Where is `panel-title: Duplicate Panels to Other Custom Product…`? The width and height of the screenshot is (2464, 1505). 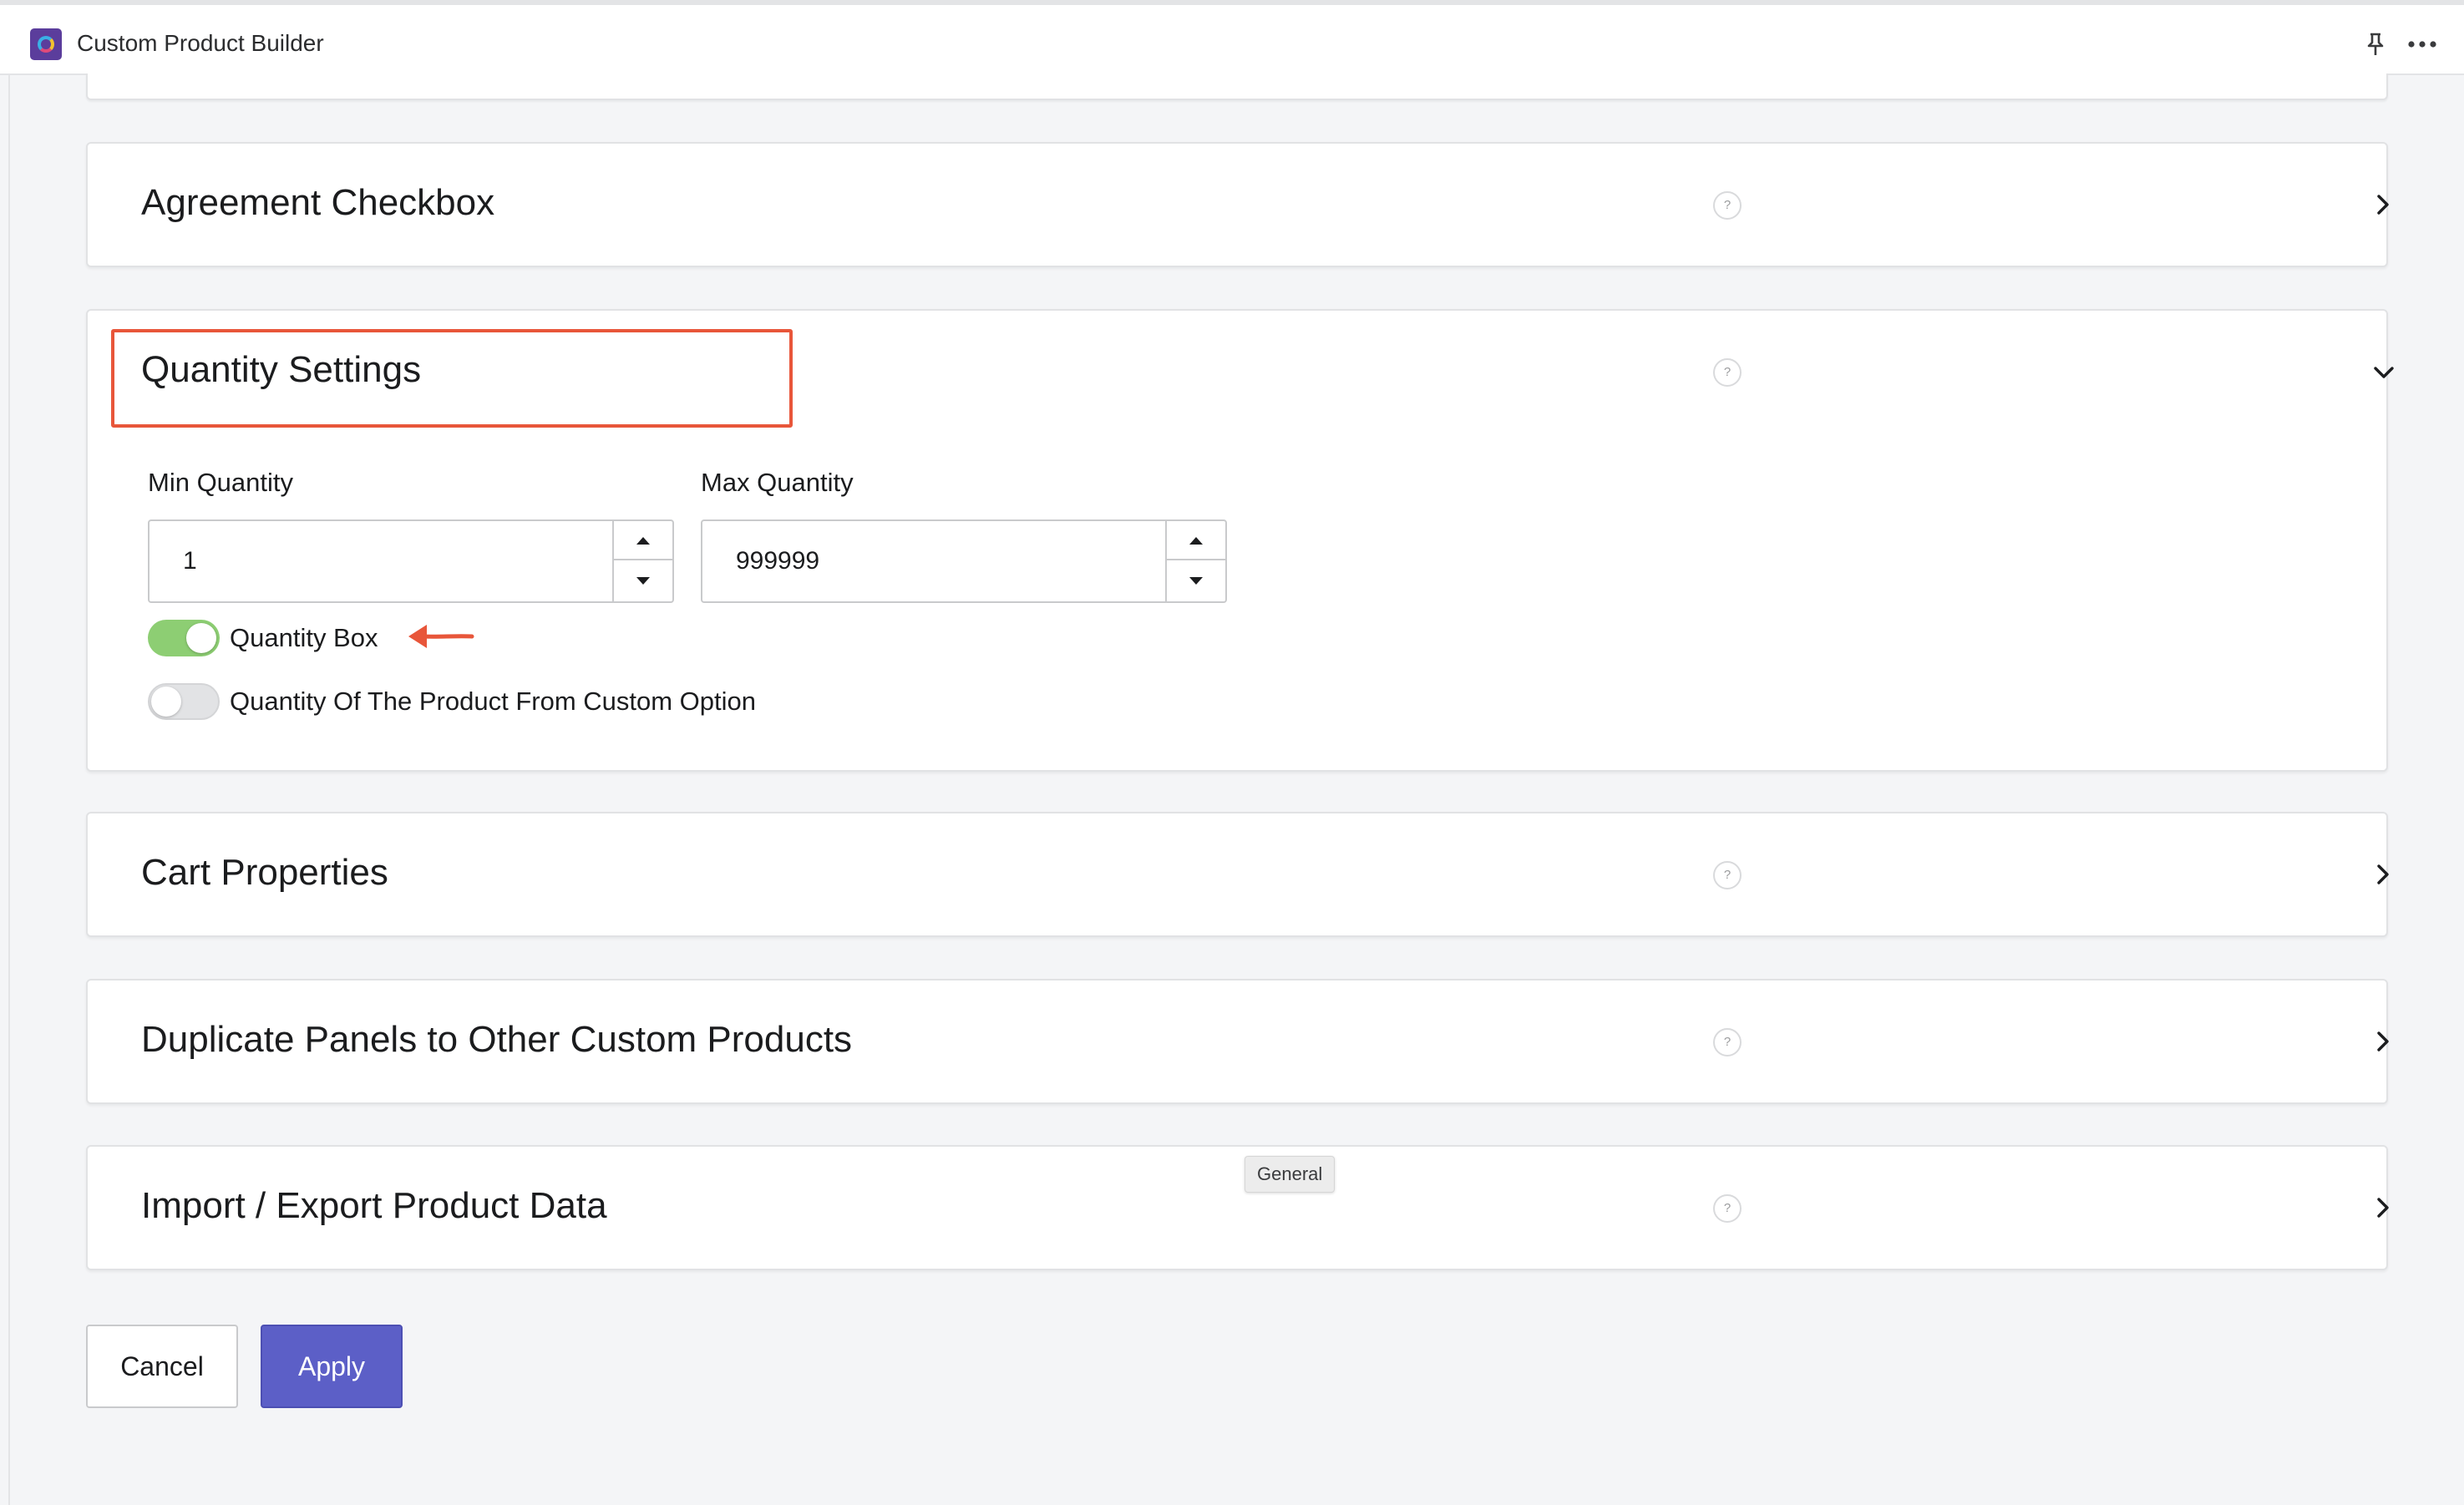
panel-title: Duplicate Panels to Other Custom Product… is located at coordinates (497, 1039).